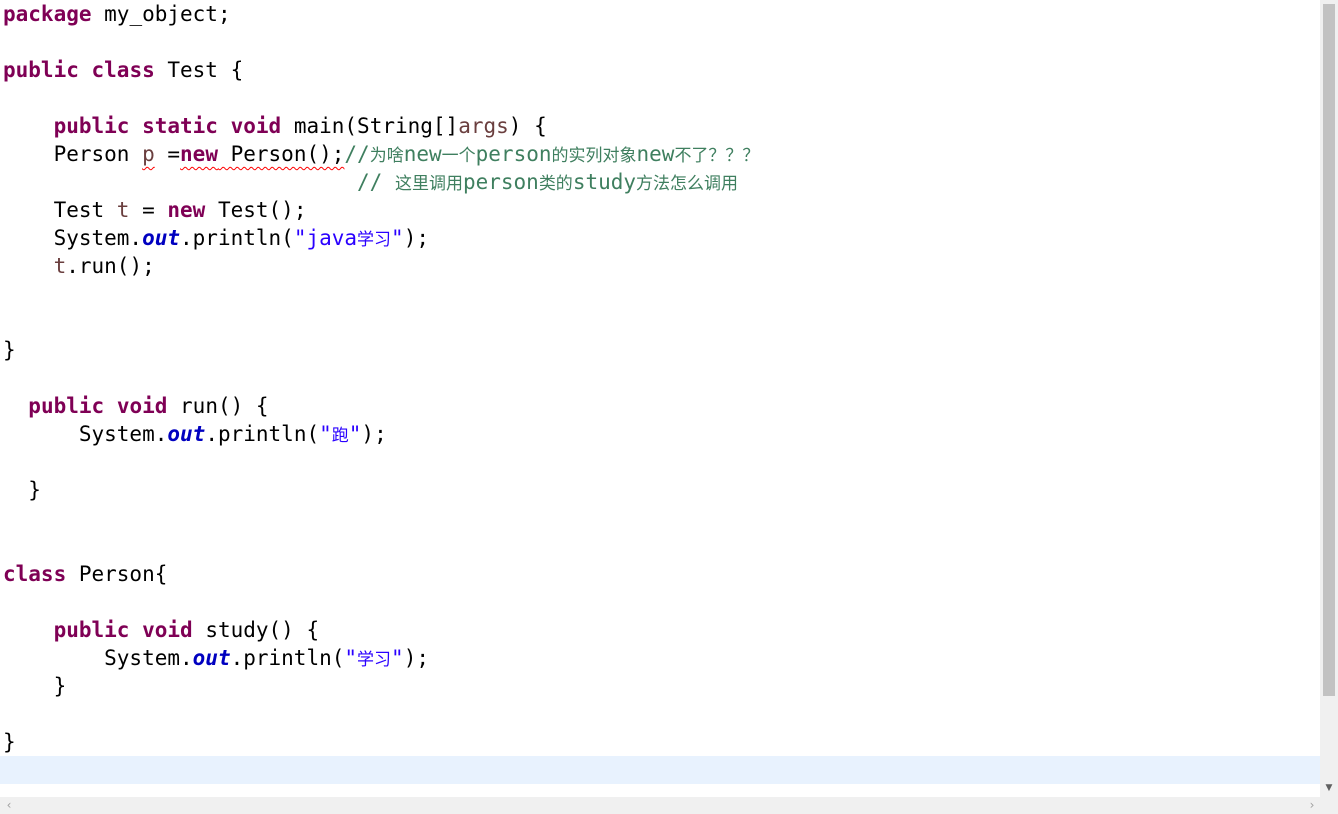 The image size is (1338, 814). I want to click on scroll-down-arrow-icon: ▼, so click(1329, 788).